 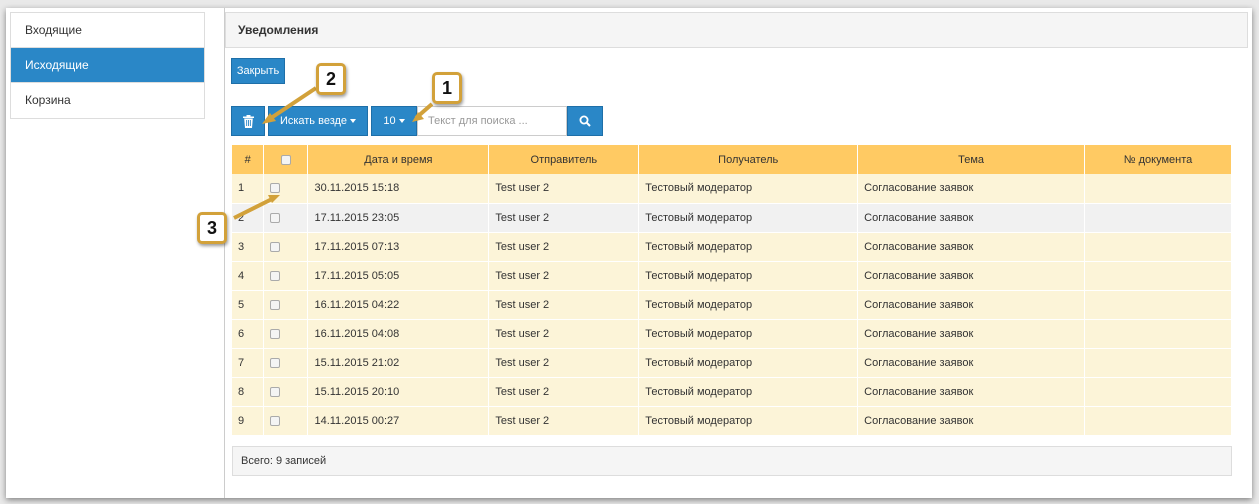 What do you see at coordinates (258, 71) in the screenshot?
I see `close-button: Закрыть` at bounding box center [258, 71].